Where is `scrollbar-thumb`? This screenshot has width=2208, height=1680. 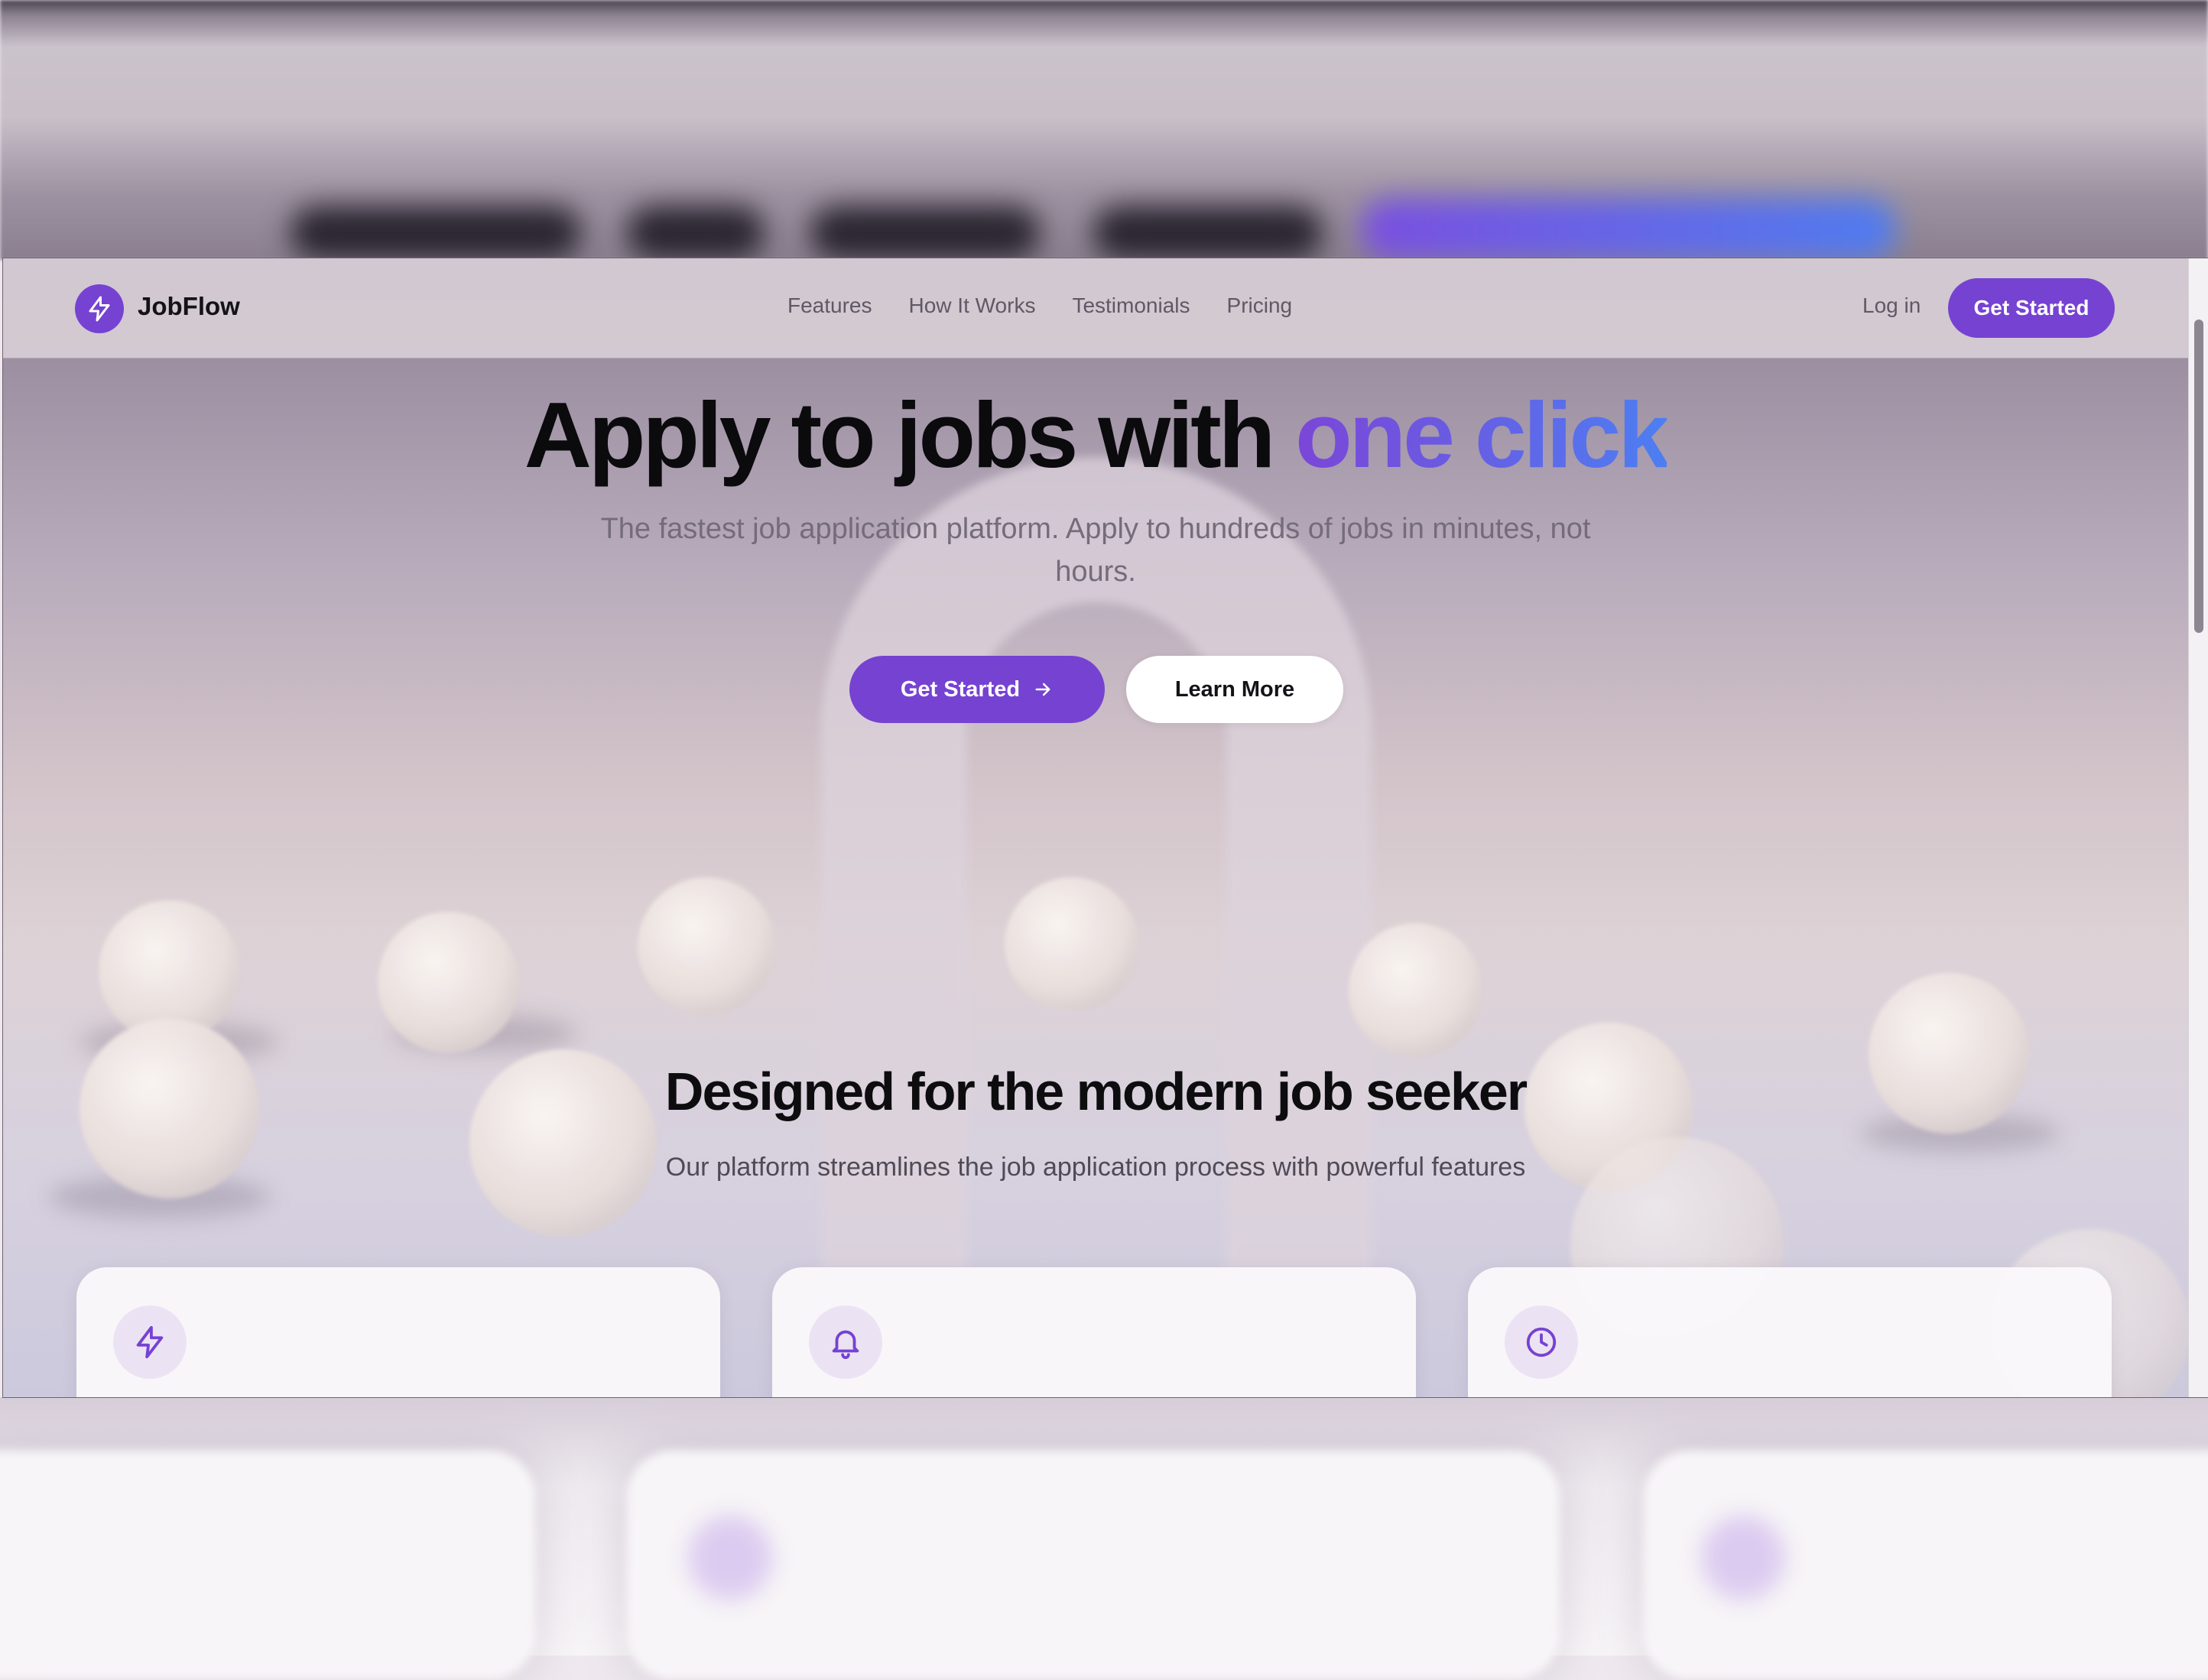 scrollbar-thumb is located at coordinates (2198, 476).